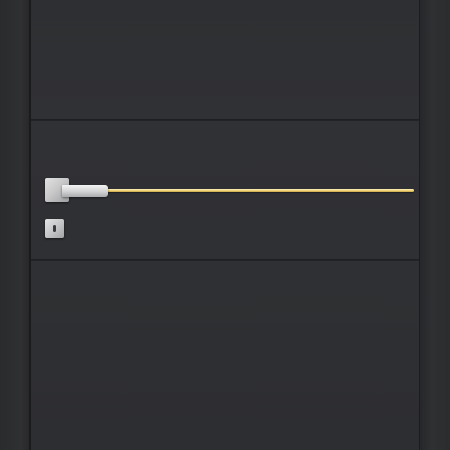 The image size is (450, 450). Describe the element at coordinates (85, 191) in the screenshot. I see `door-handle-icon` at that location.